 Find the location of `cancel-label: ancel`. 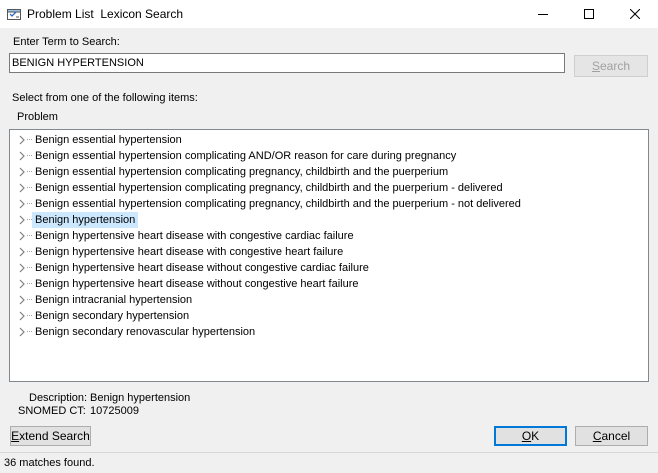

cancel-label: ancel is located at coordinates (616, 436).